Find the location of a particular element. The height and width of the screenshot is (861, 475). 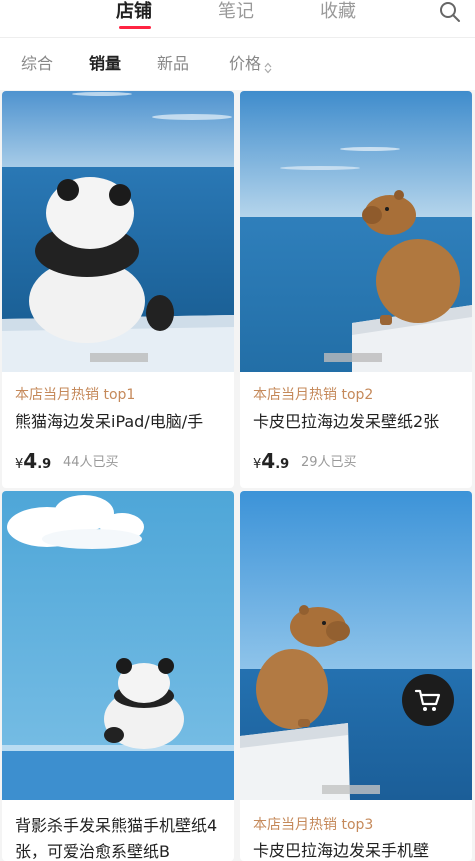

sold-count: 29人已买 is located at coordinates (329, 462).